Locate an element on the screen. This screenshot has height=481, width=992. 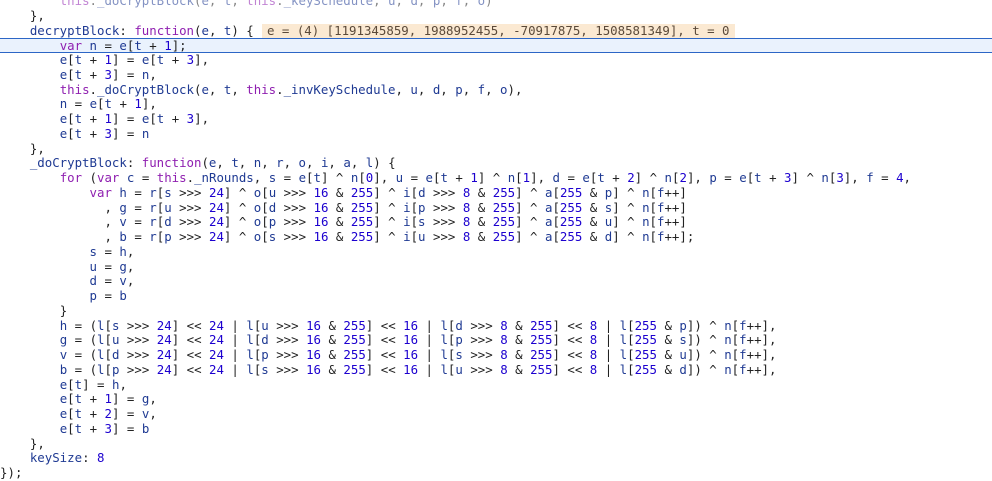
code-line-text: keySize: 8 is located at coordinates (67, 458).